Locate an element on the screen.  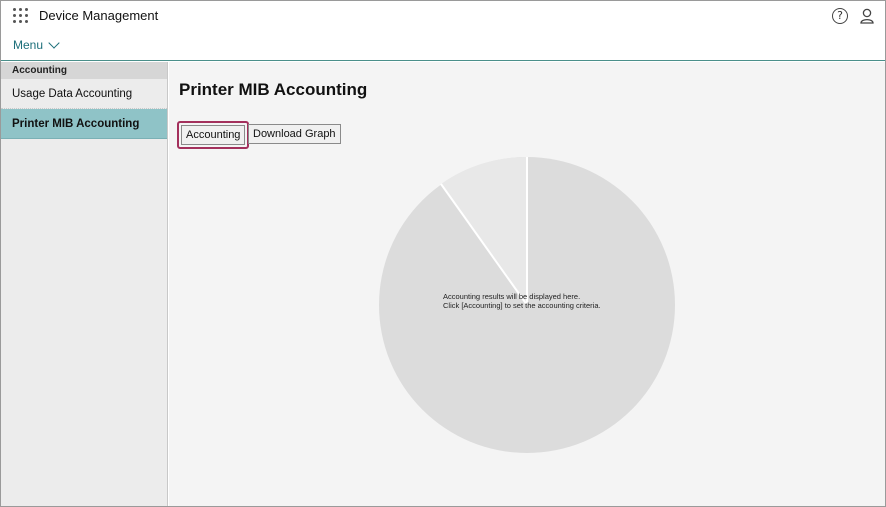
question-circle-icon: ? is located at coordinates (840, 16).